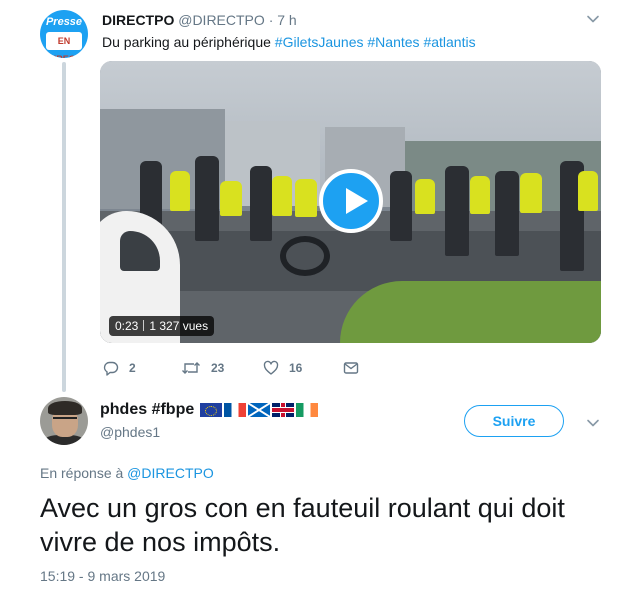 The height and width of the screenshot is (589, 640). Describe the element at coordinates (271, 367) in the screenshot. I see `heart-icon` at that location.